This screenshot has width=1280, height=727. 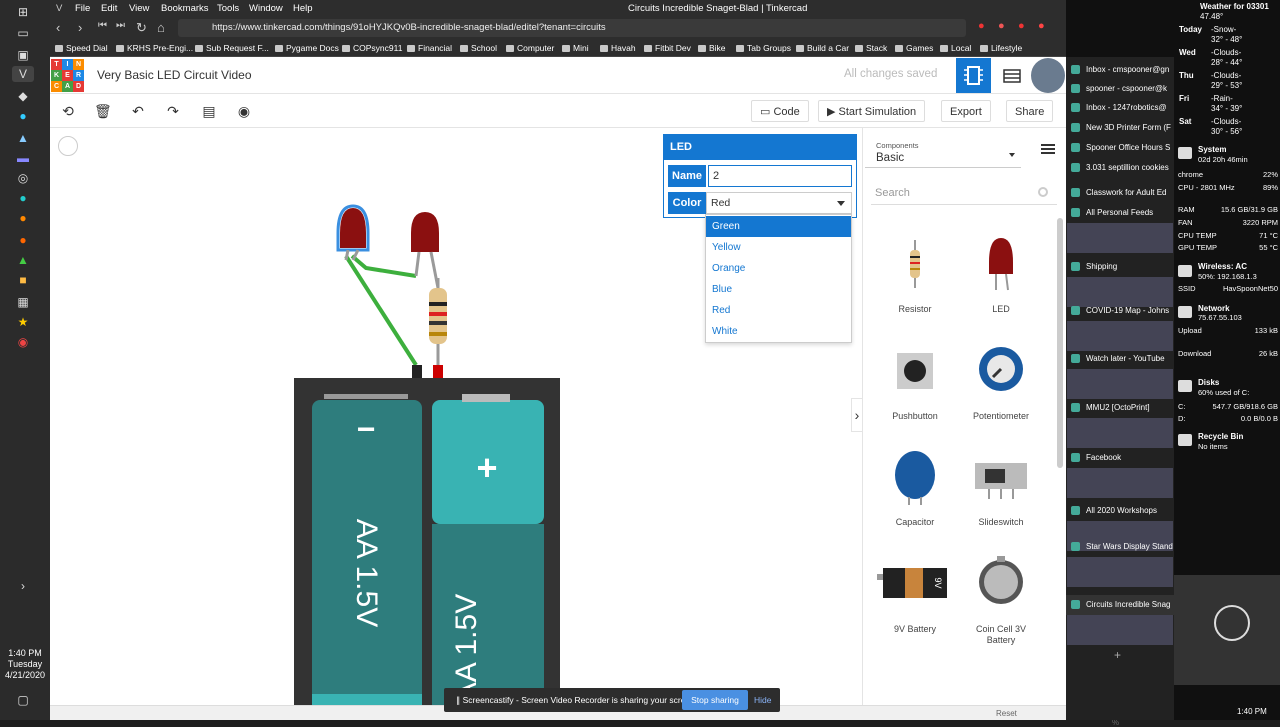 I want to click on tab-item: Star Wars Display Stand, so click(x=1120, y=547).